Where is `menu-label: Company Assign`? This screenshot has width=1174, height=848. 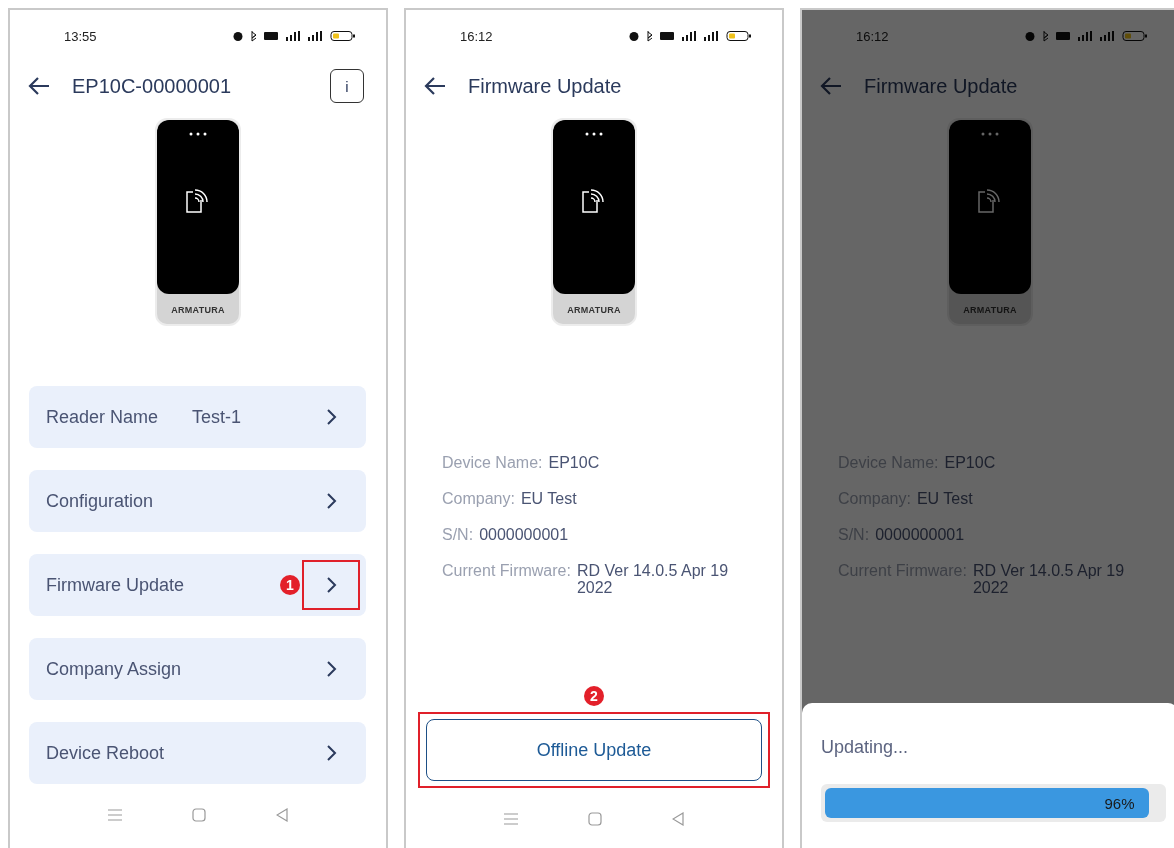 menu-label: Company Assign is located at coordinates (114, 669).